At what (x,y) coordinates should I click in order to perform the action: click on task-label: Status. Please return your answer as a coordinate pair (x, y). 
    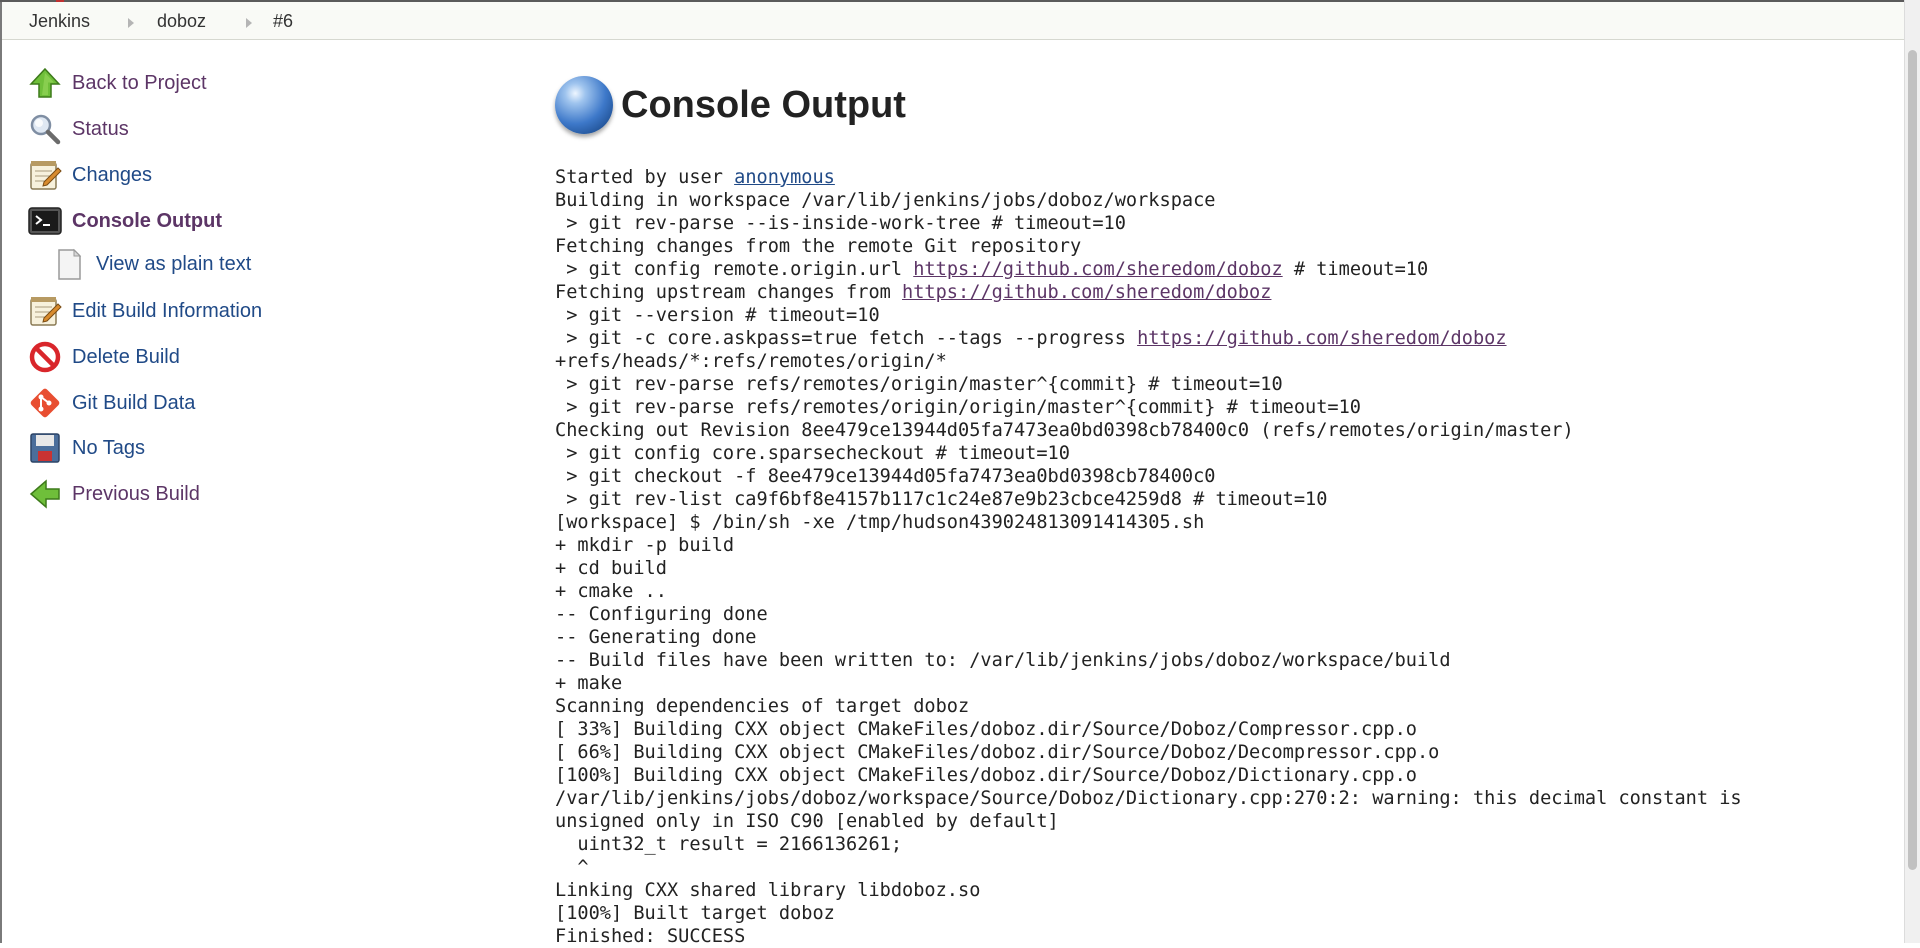
    Looking at the image, I should click on (100, 128).